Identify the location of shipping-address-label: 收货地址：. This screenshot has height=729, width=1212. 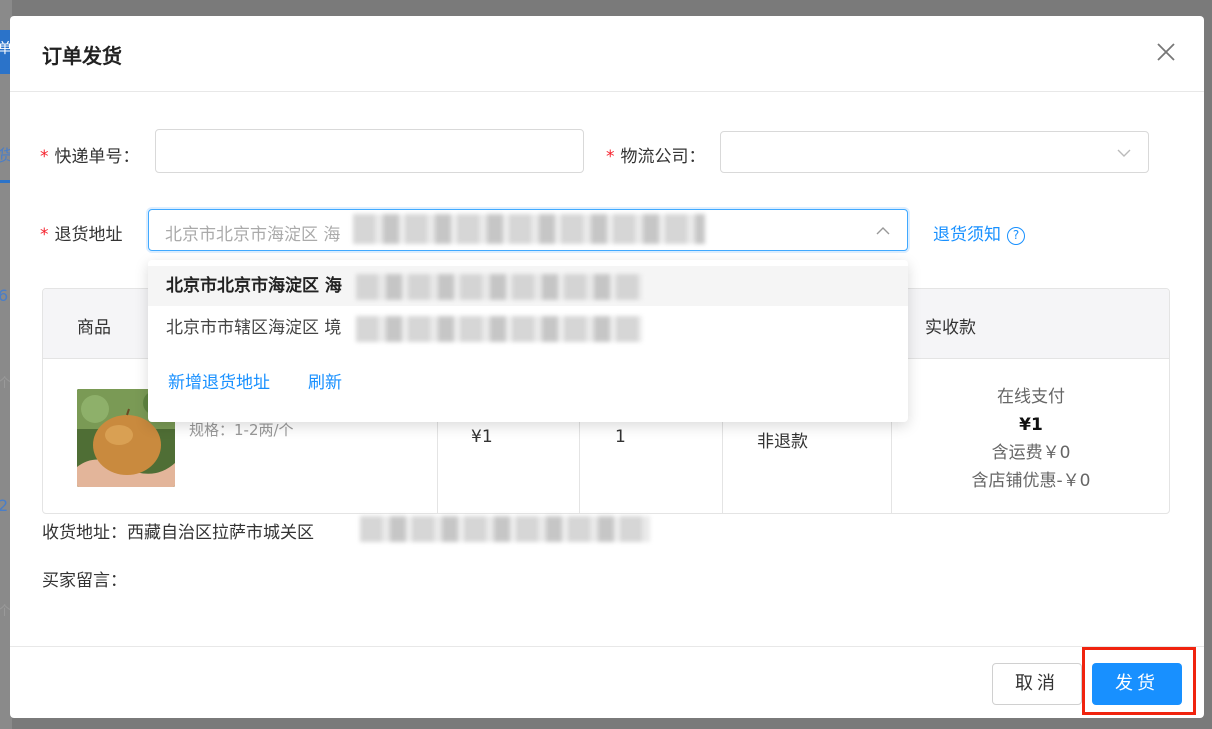
(84, 533).